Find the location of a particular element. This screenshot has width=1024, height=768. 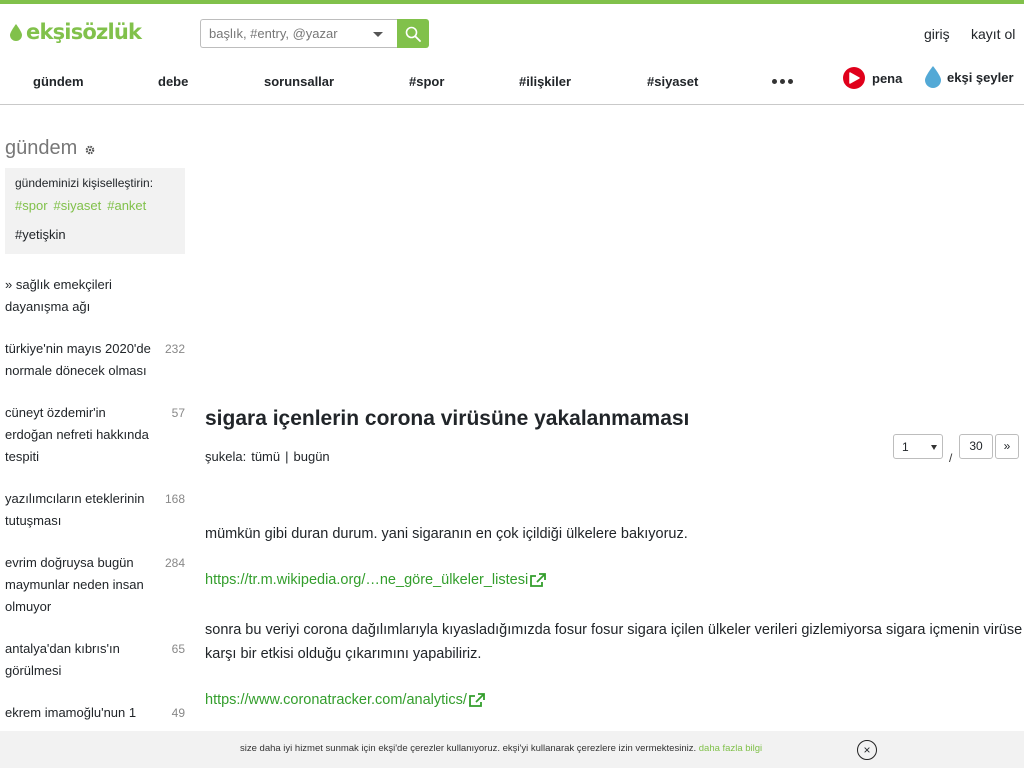

search-form is located at coordinates (314, 33).